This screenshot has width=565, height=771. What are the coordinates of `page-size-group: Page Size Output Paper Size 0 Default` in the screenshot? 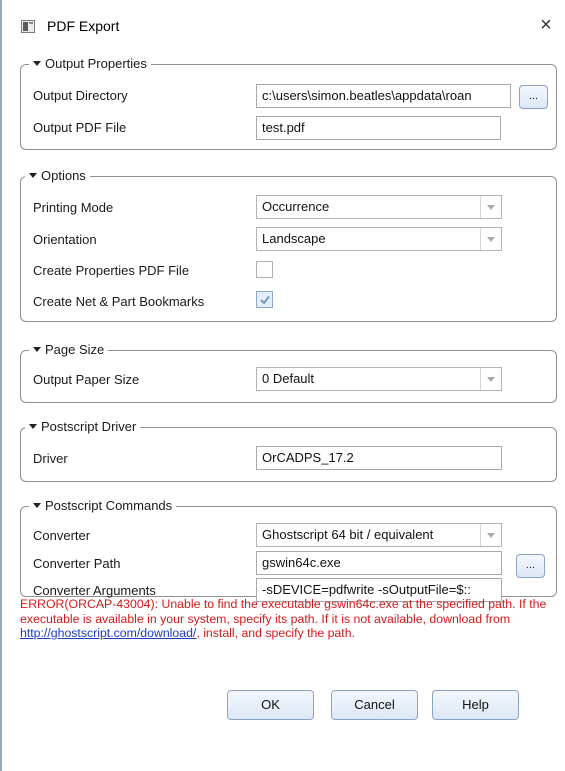 It's located at (288, 372).